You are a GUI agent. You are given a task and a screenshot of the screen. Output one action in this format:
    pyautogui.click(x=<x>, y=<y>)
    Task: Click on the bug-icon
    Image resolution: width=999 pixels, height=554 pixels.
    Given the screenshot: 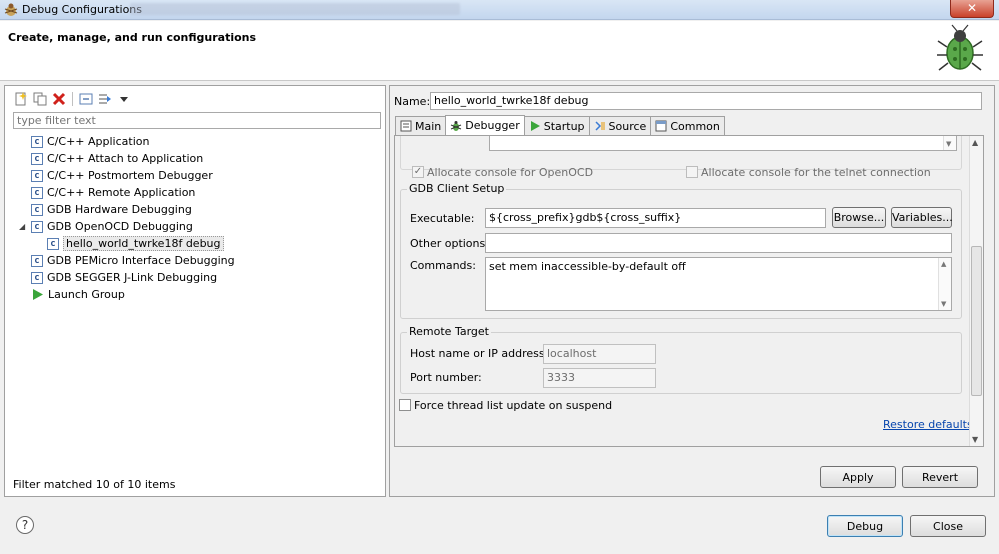 What is the action you would take?
    pyautogui.click(x=960, y=47)
    